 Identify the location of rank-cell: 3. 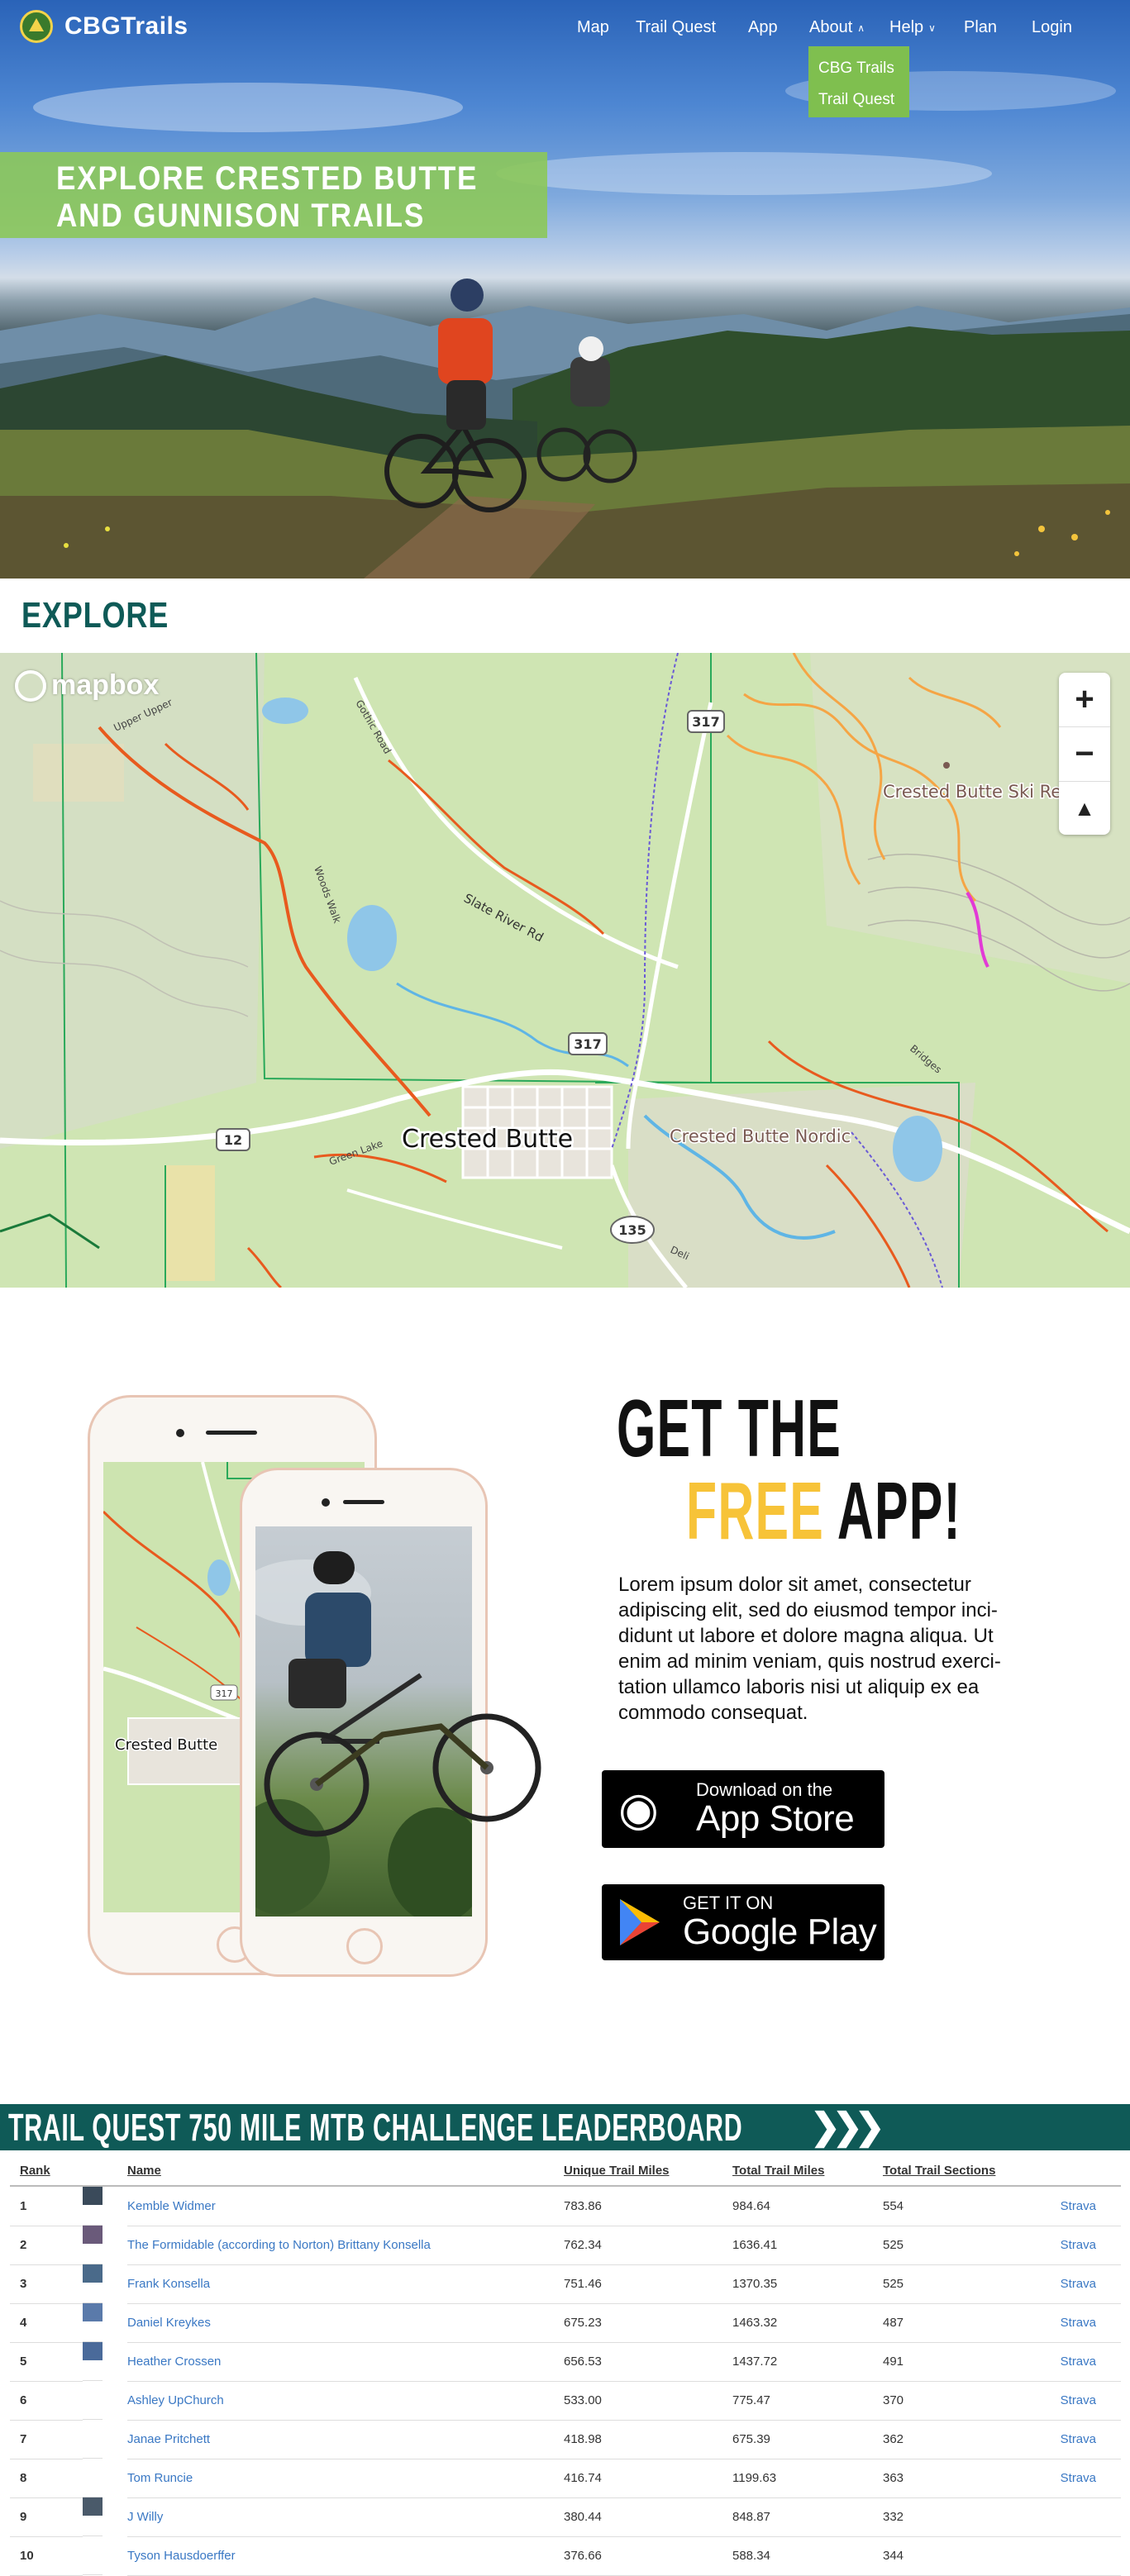
(46, 2284).